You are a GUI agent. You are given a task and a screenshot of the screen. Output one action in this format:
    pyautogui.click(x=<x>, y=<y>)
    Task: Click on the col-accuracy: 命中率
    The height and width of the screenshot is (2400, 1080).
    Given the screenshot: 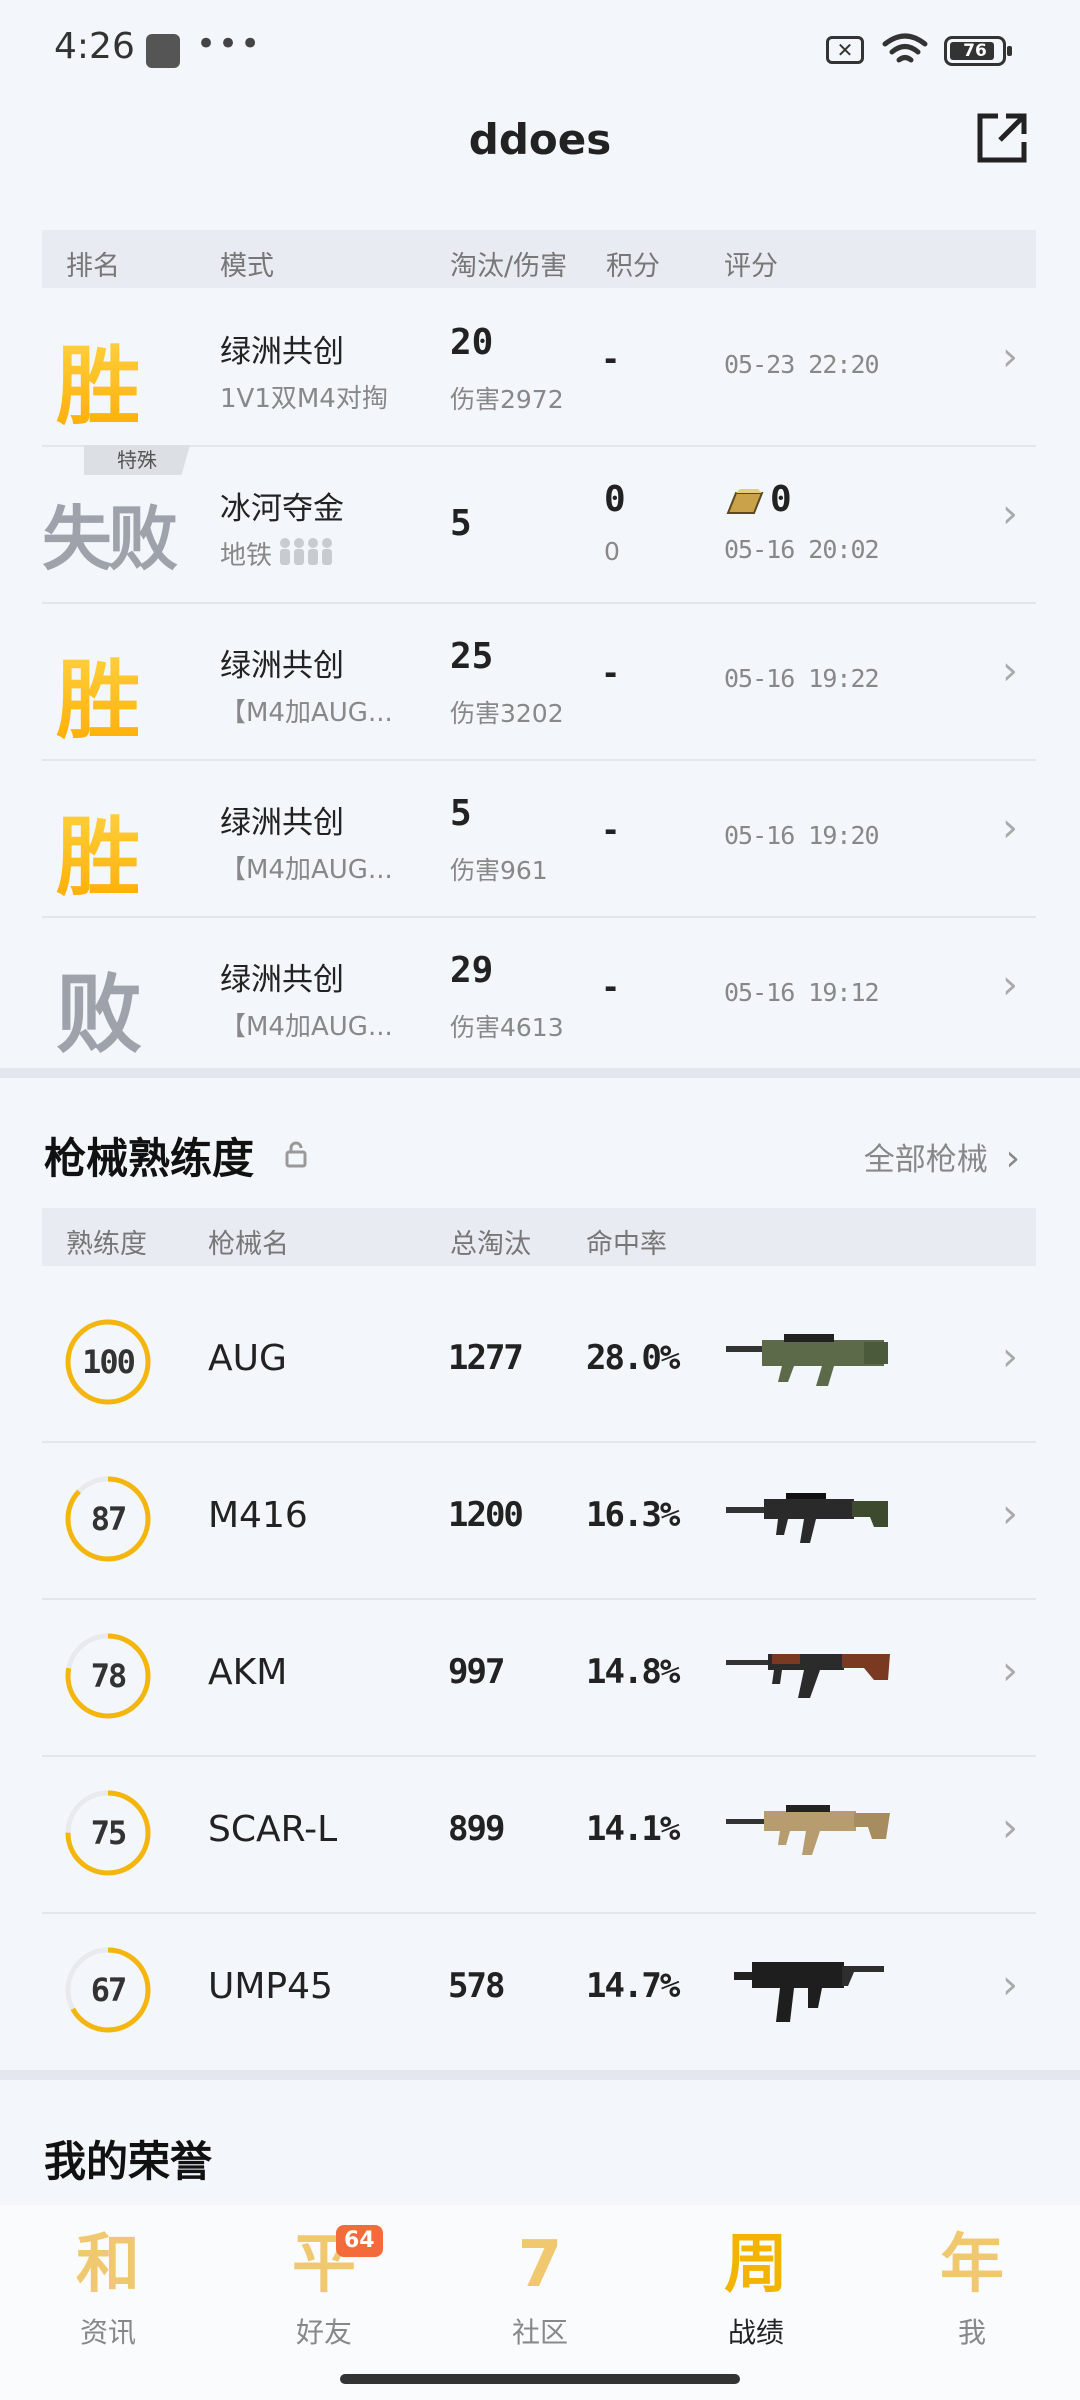 What is the action you would take?
    pyautogui.click(x=626, y=1244)
    